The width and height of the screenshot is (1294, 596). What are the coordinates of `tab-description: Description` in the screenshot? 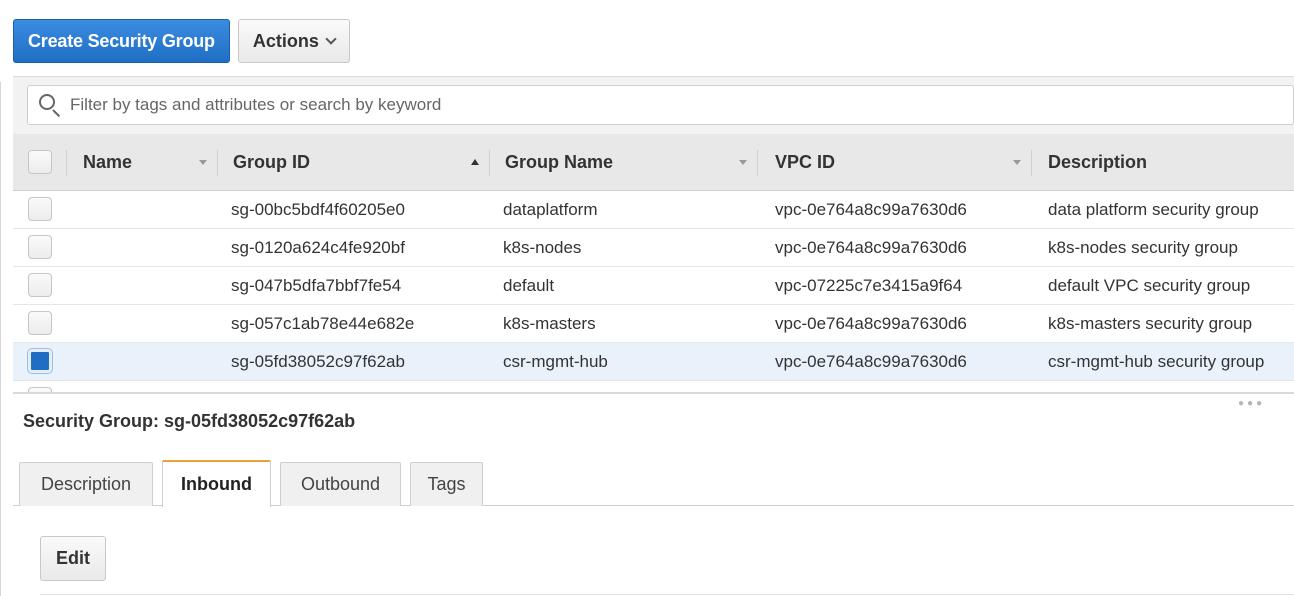 It's located at (86, 484).